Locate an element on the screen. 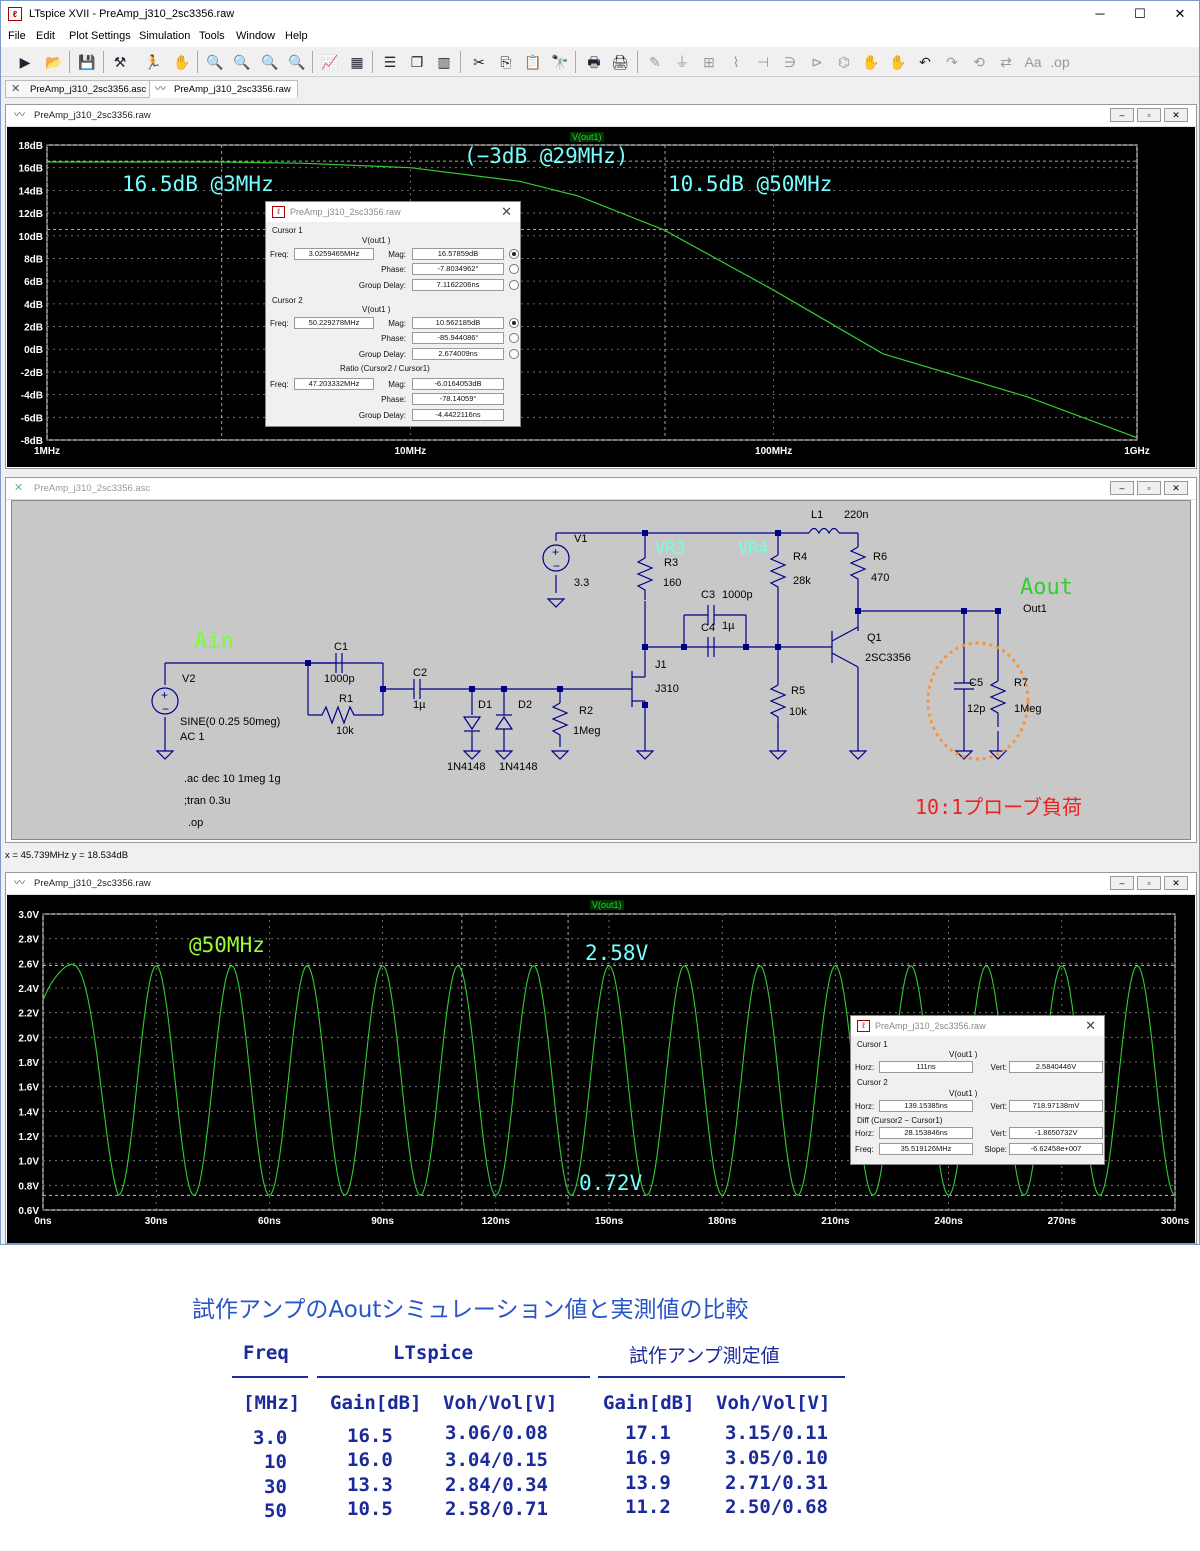 The height and width of the screenshot is (1551, 1200). c4-ref: C4 is located at coordinates (708, 628).